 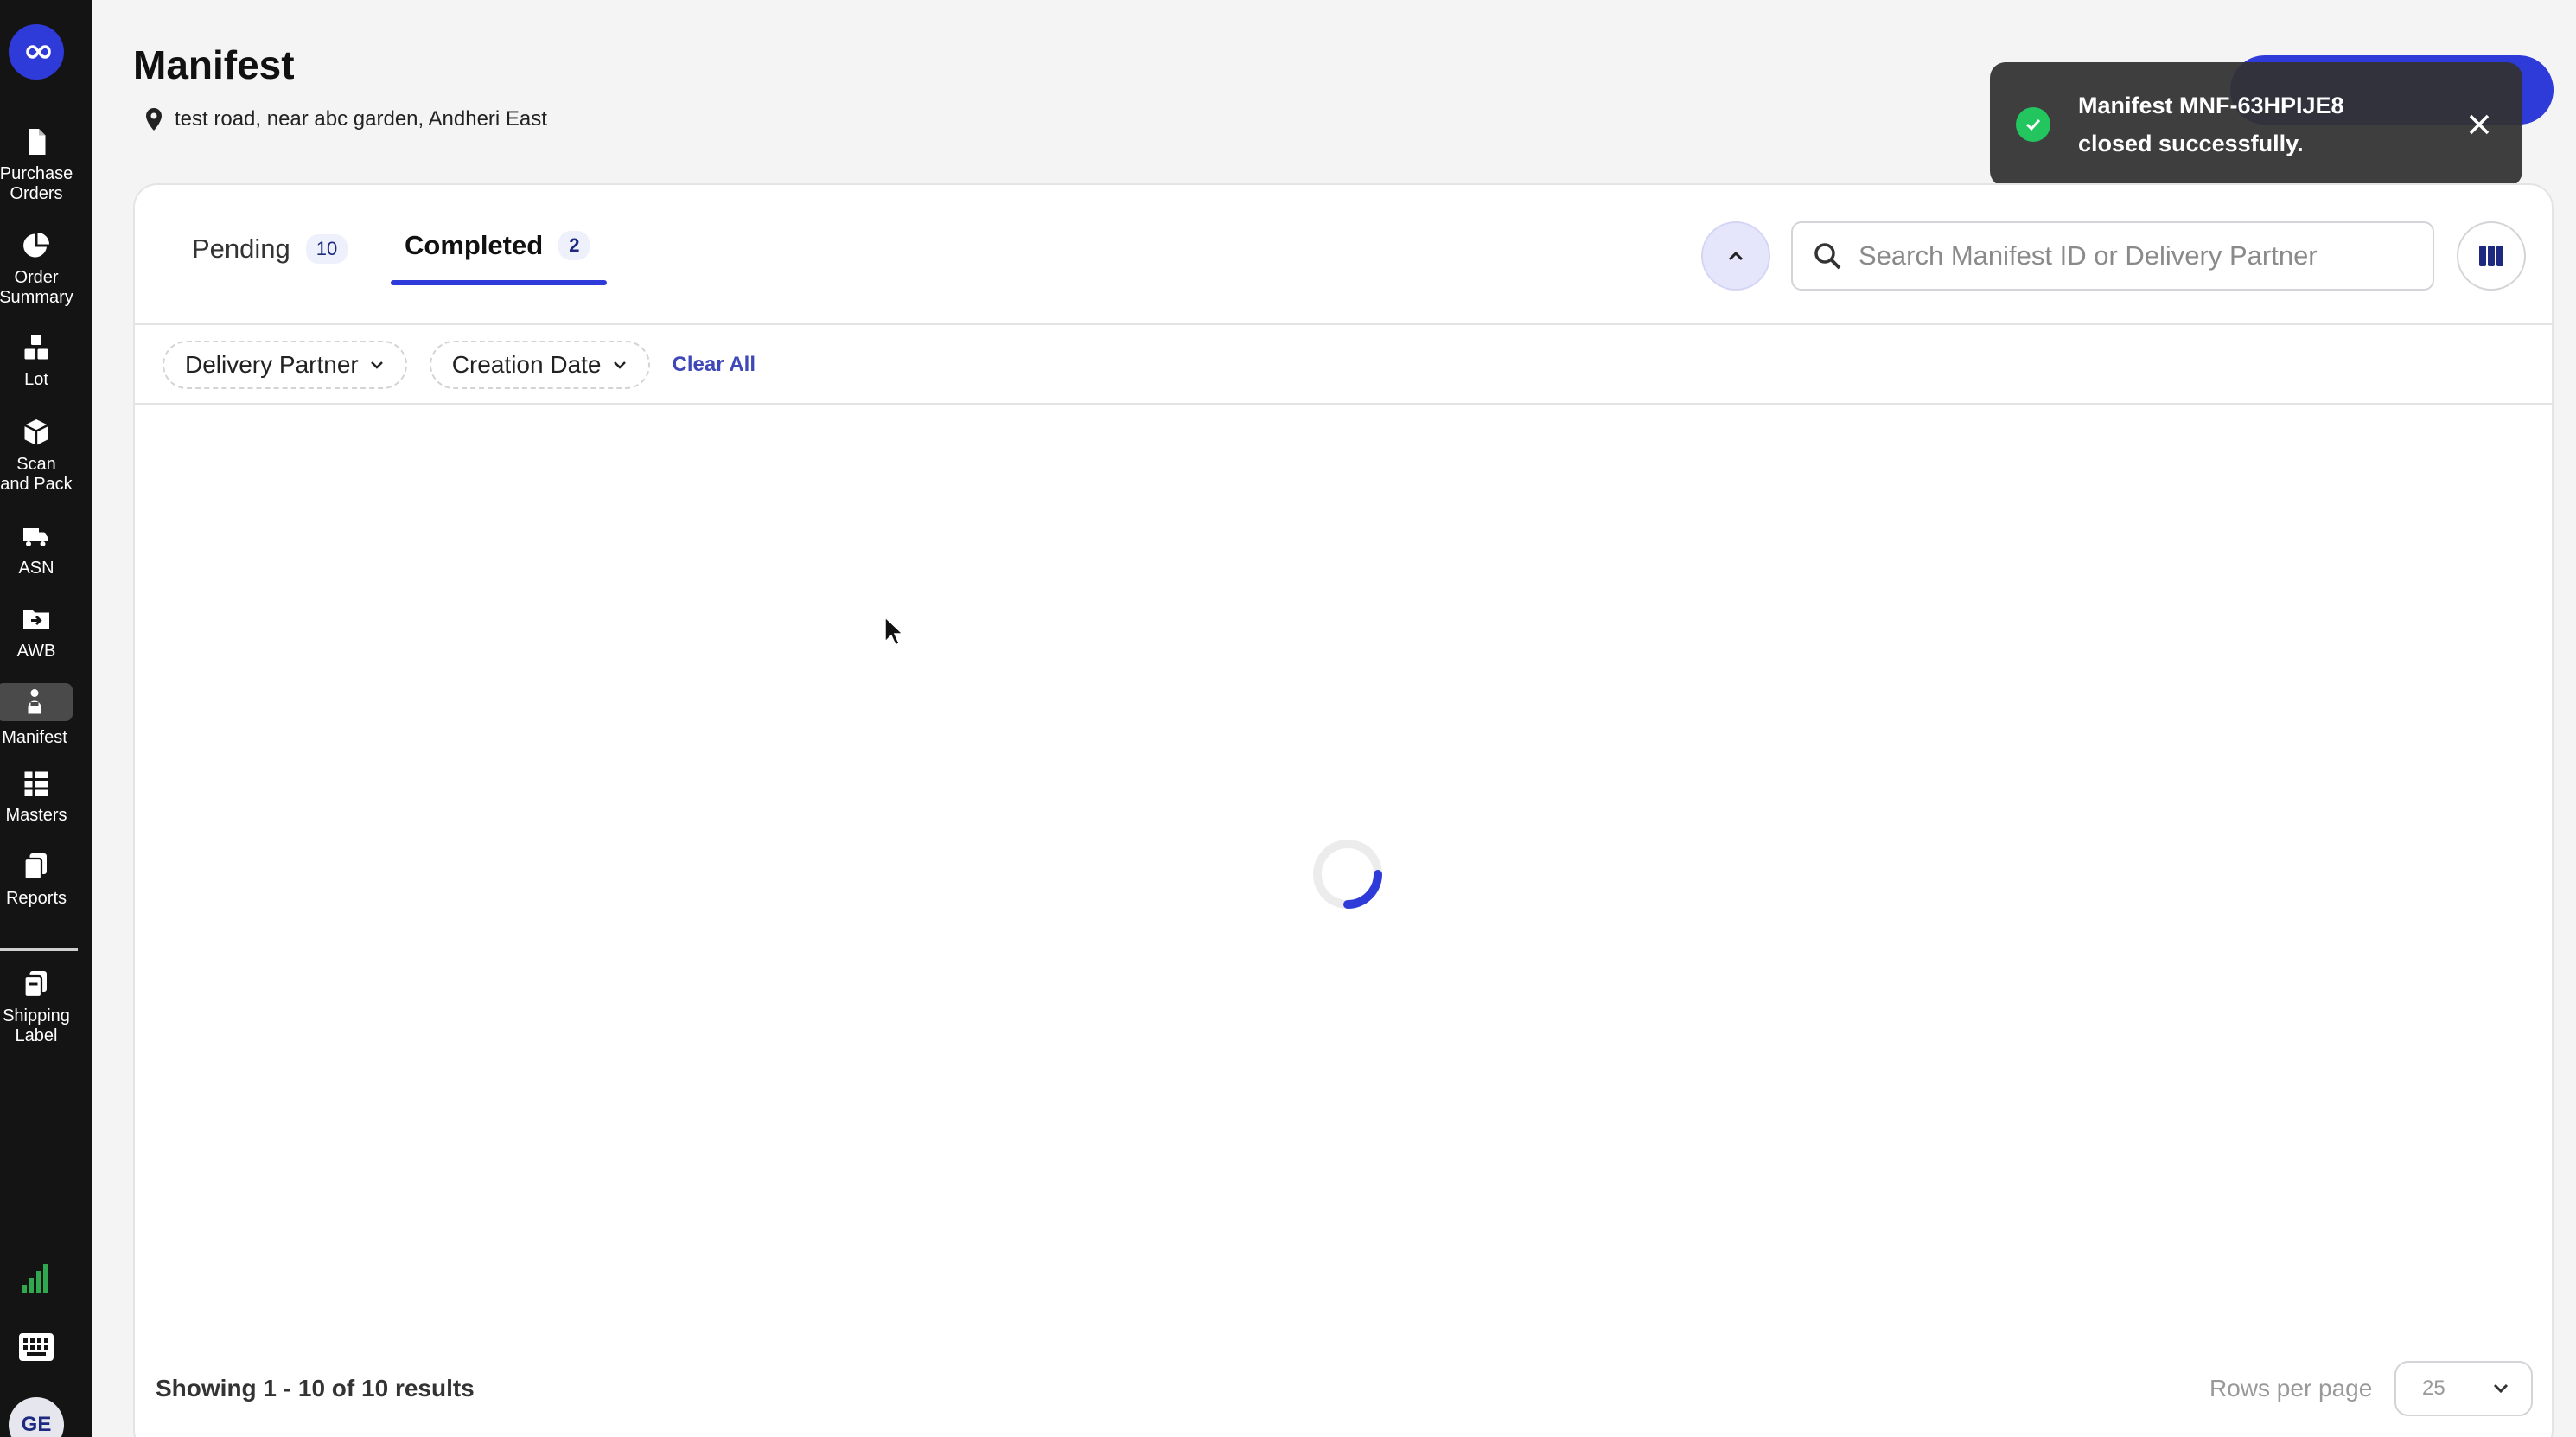 What do you see at coordinates (714, 365) in the screenshot?
I see `clear-all-link: Clear All` at bounding box center [714, 365].